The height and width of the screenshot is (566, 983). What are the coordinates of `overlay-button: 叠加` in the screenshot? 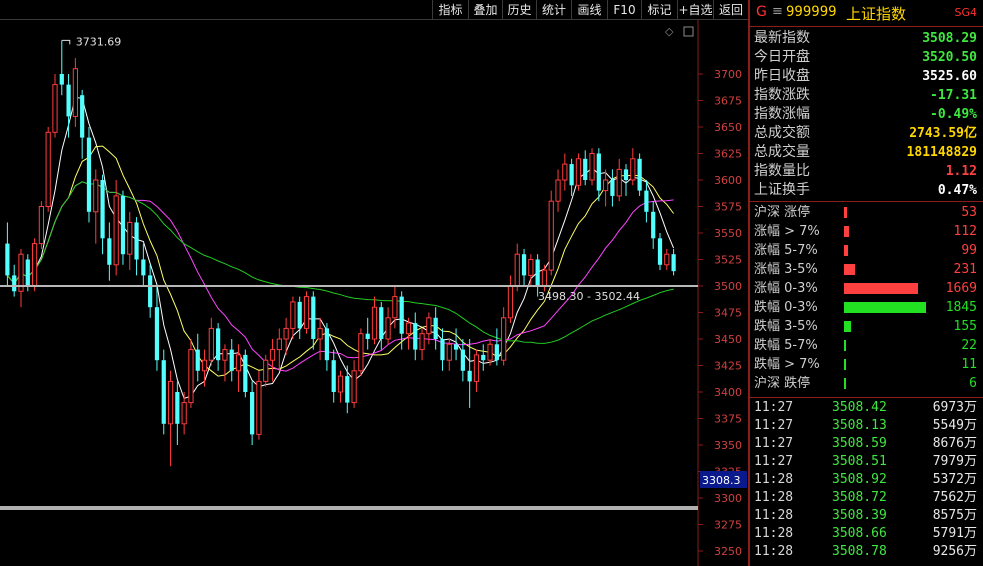 It's located at (485, 10).